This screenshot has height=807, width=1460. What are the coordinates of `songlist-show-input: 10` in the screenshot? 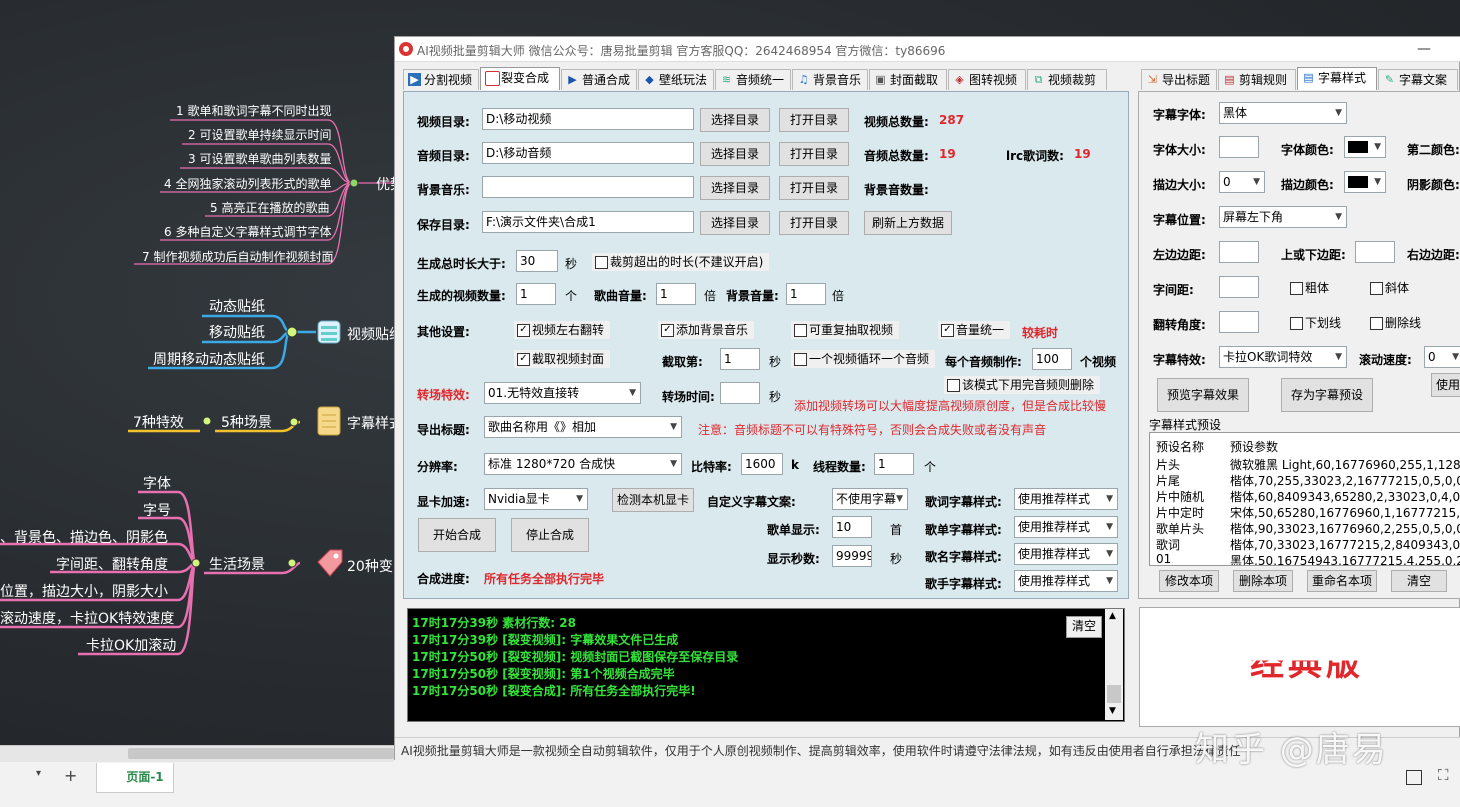 It's located at (852, 527).